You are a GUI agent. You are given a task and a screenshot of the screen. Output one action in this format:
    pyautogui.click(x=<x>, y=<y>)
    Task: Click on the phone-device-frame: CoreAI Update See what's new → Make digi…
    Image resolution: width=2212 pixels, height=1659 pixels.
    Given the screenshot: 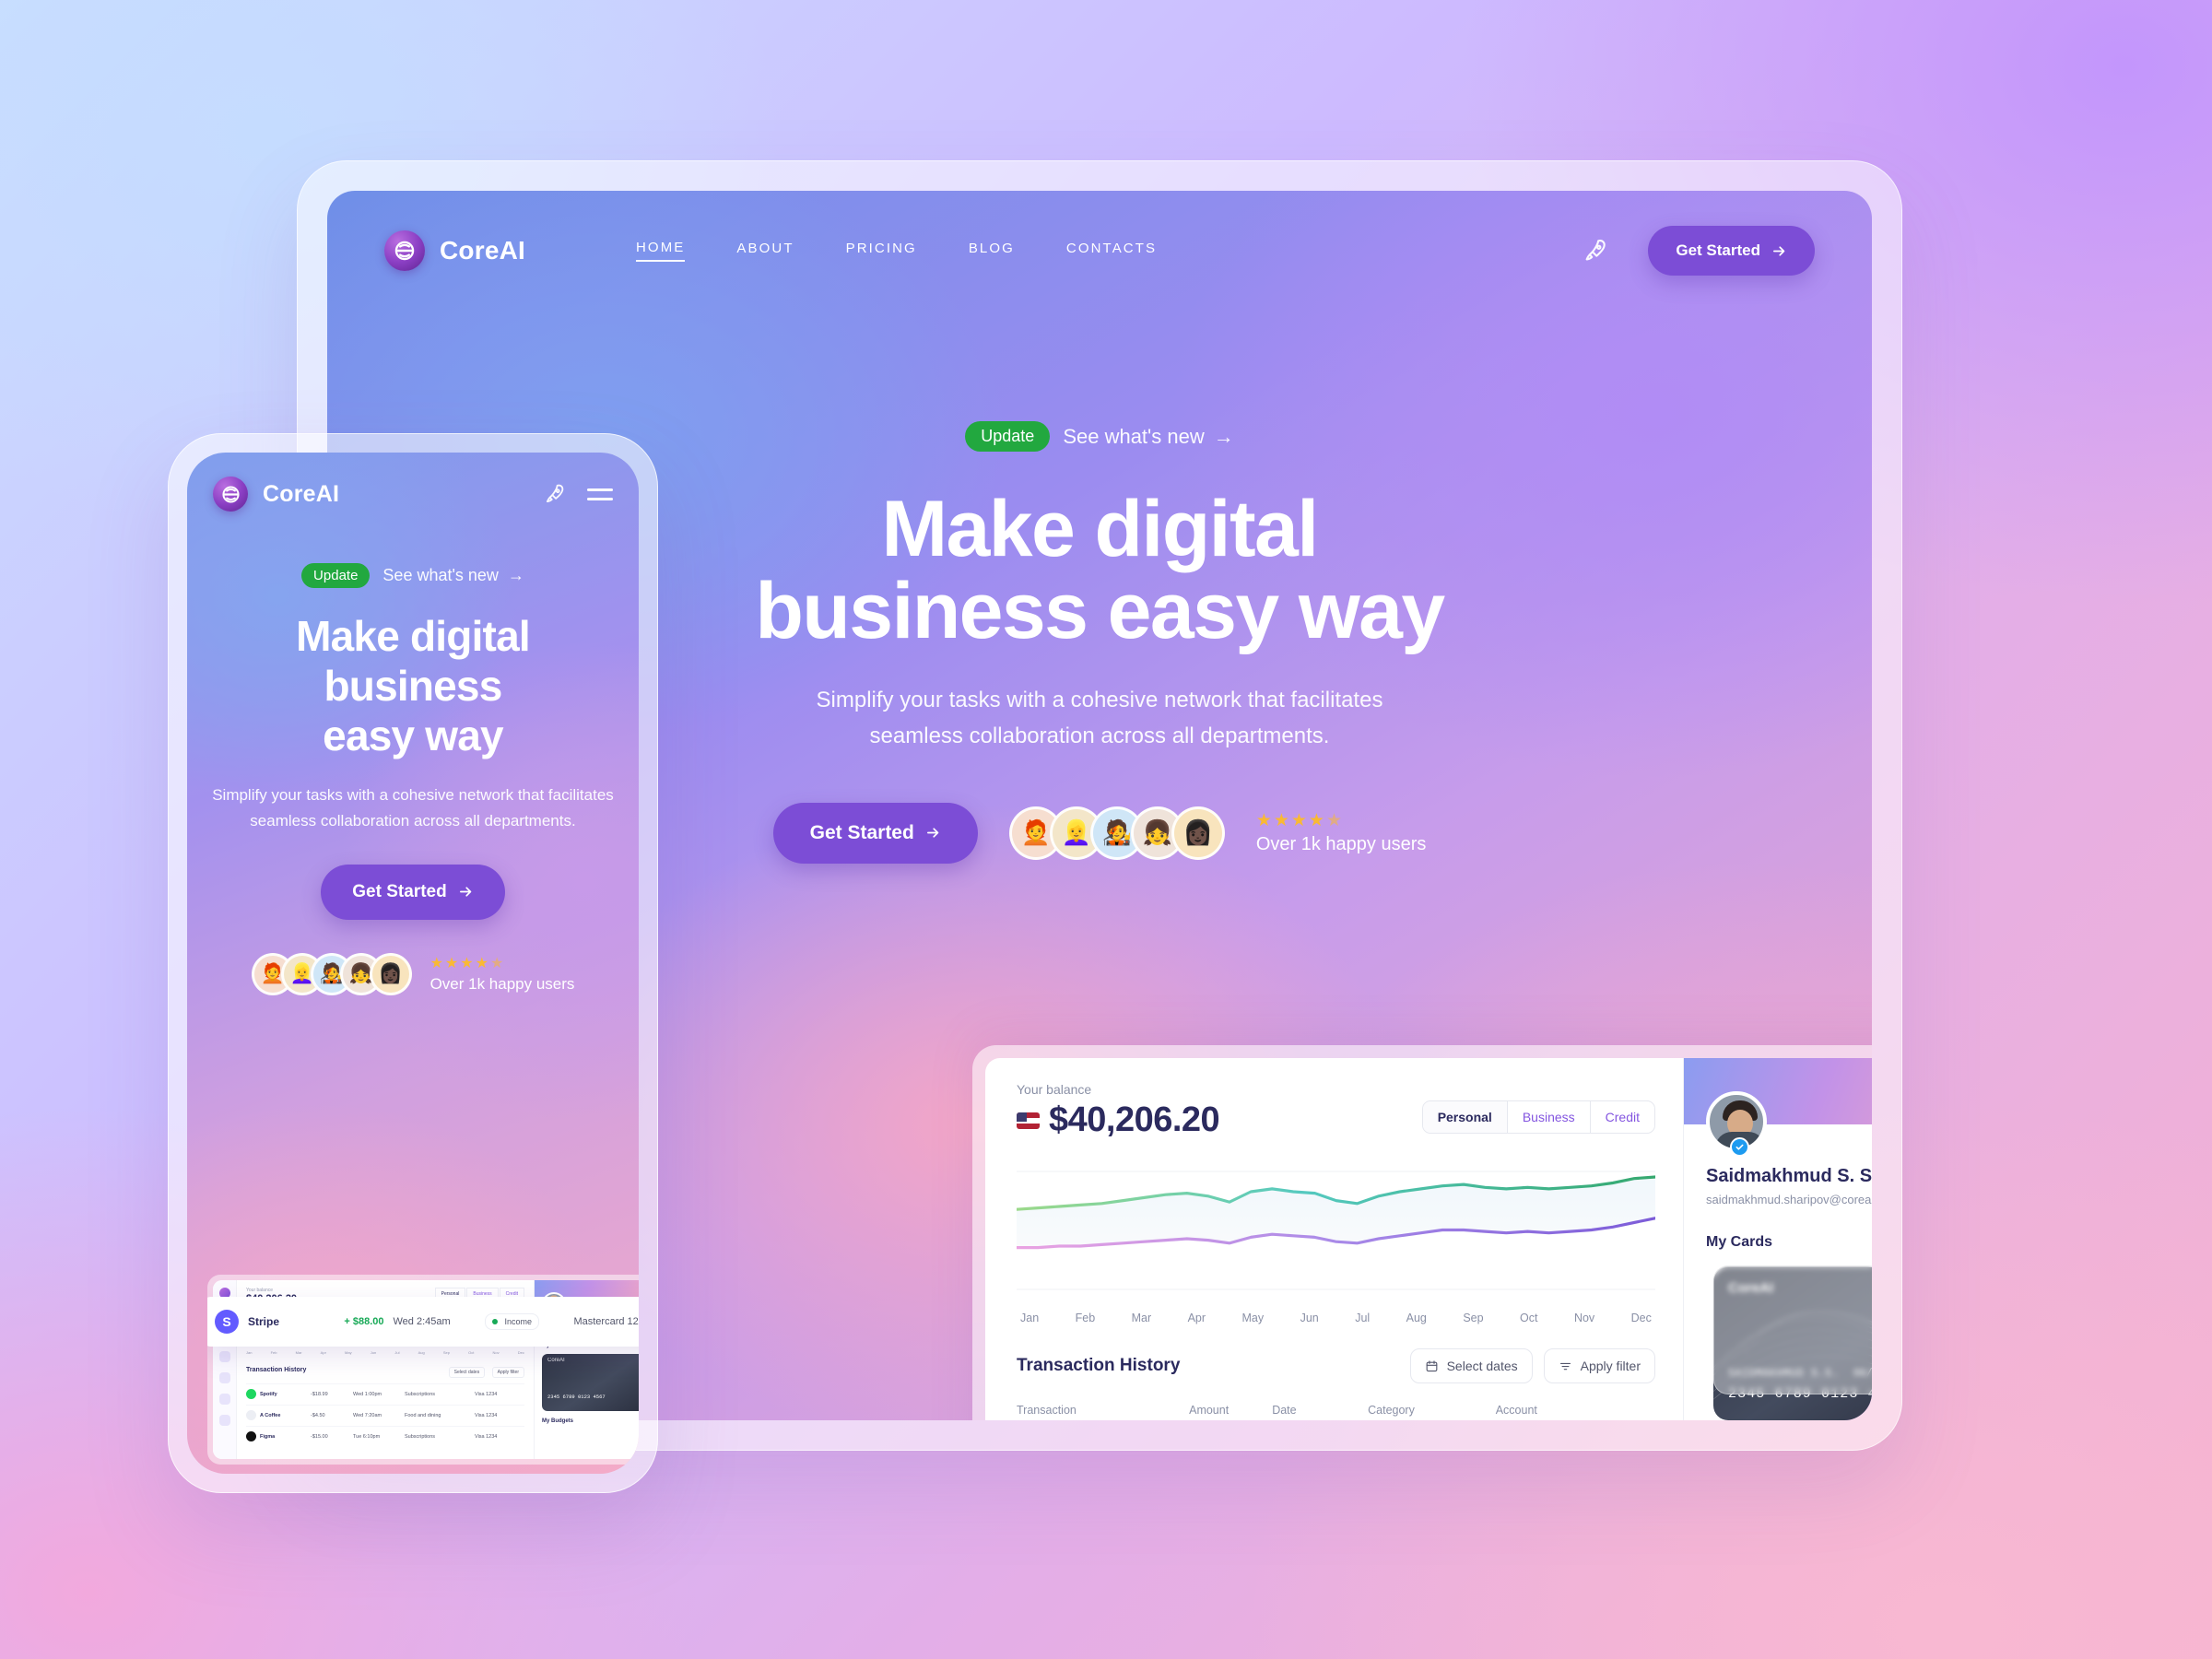 What is the action you would take?
    pyautogui.click(x=413, y=963)
    